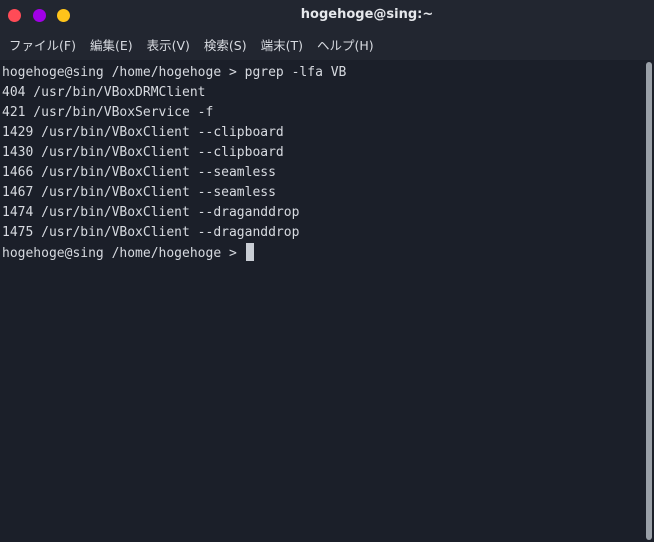 Image resolution: width=654 pixels, height=542 pixels. Describe the element at coordinates (151, 212) in the screenshot. I see `output-line: 1474 /usr/bin/VBoxClient --draganddrop` at that location.